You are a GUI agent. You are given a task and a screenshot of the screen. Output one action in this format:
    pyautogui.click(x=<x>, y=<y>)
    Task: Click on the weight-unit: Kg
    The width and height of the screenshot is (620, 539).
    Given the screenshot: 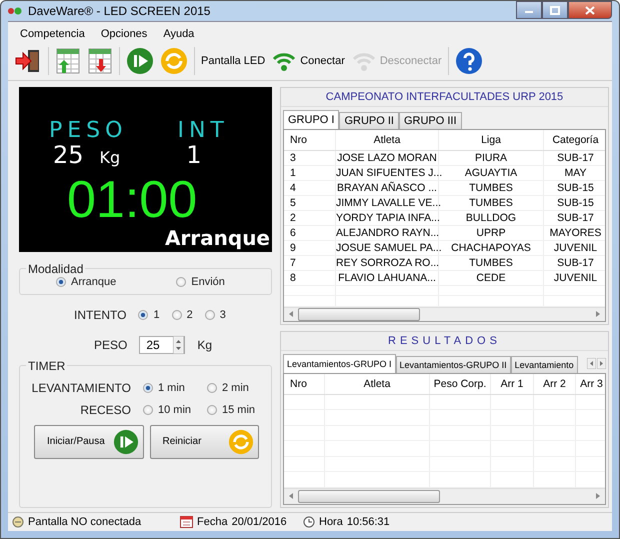 What is the action you would take?
    pyautogui.click(x=110, y=157)
    